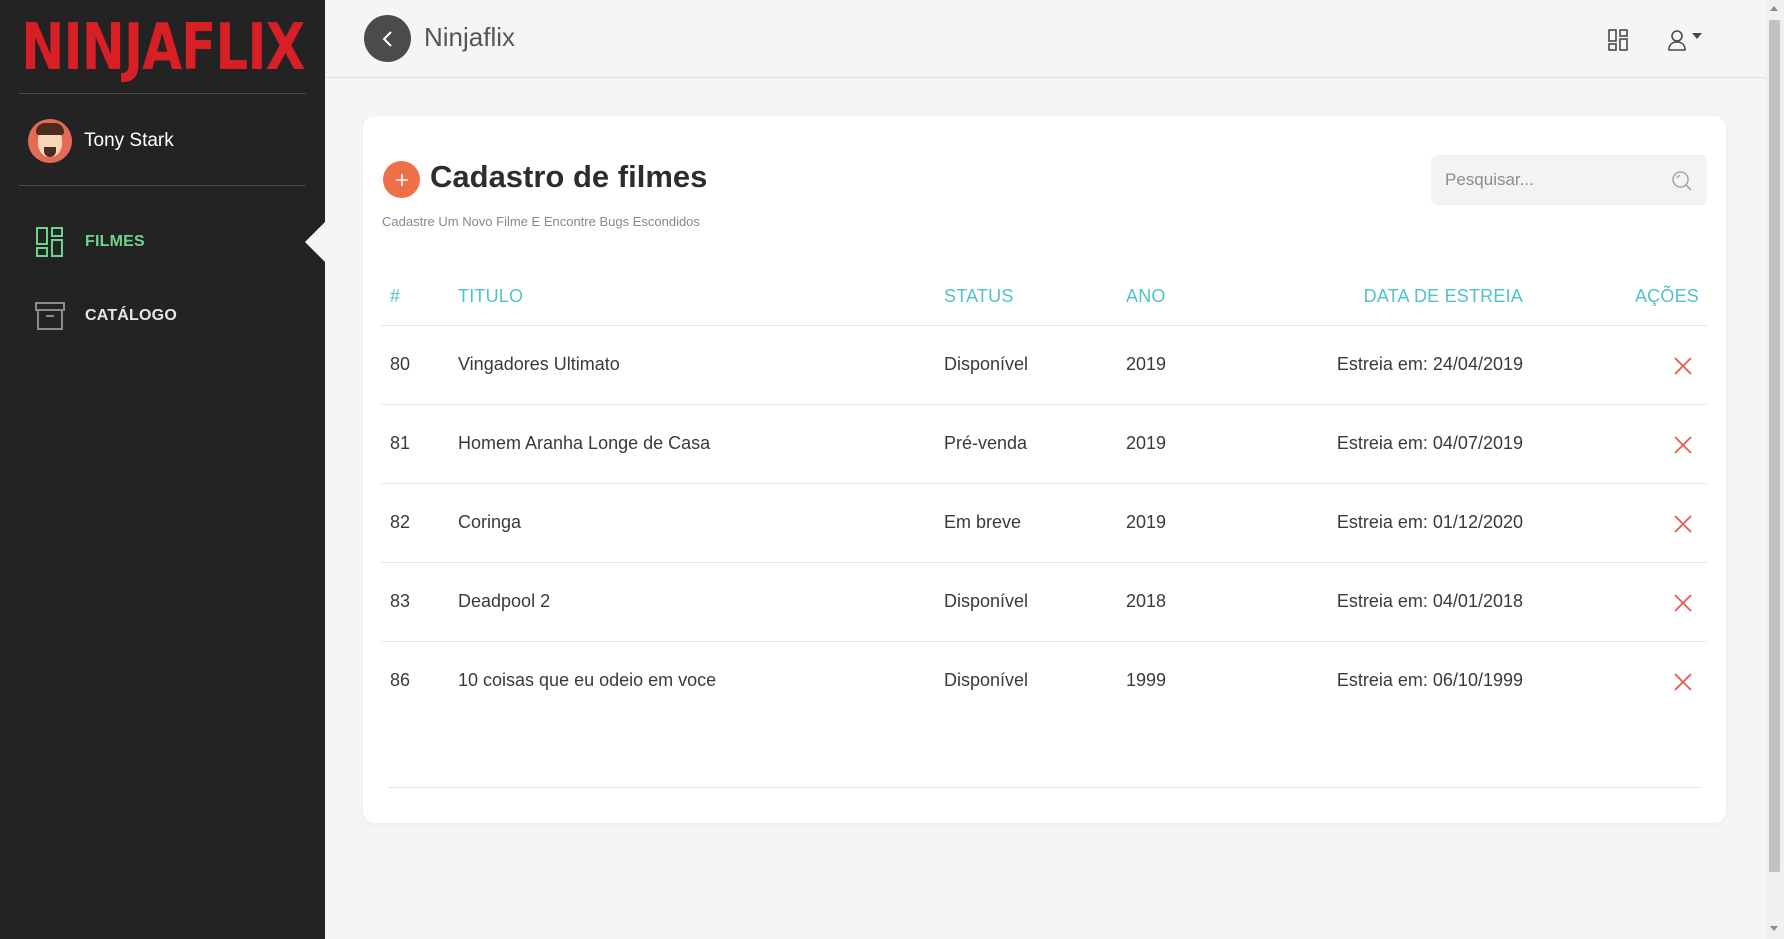 This screenshot has width=1784, height=939. Describe the element at coordinates (983, 522) in the screenshot. I see `cell-status: Em breve` at that location.